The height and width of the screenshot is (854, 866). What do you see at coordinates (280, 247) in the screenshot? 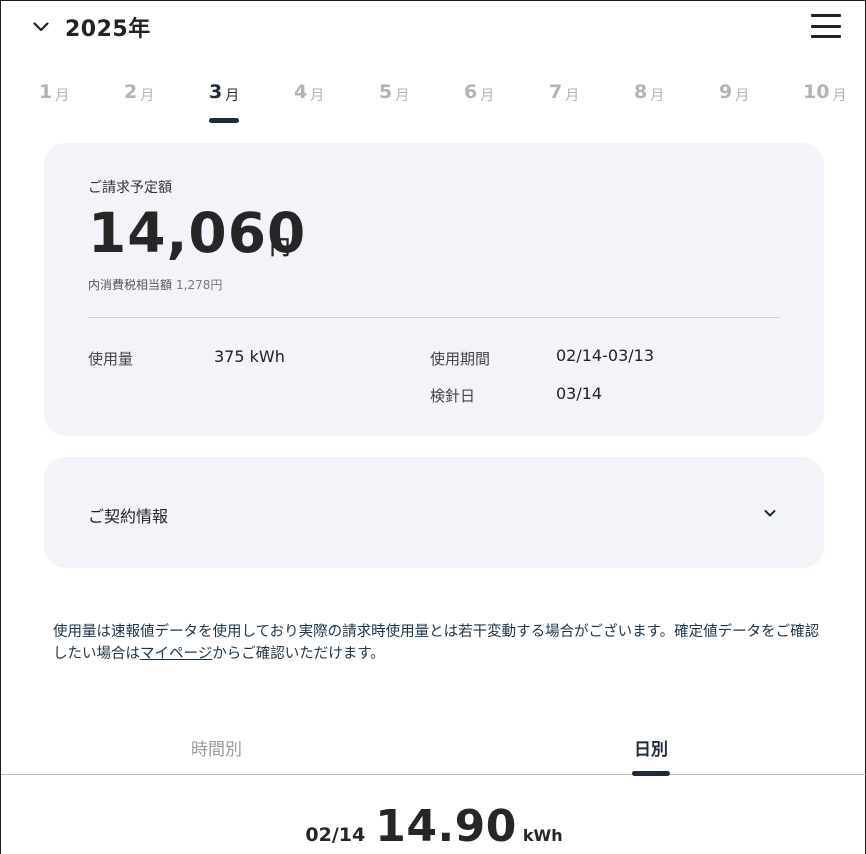
I see `bill-currency-unit: 円` at bounding box center [280, 247].